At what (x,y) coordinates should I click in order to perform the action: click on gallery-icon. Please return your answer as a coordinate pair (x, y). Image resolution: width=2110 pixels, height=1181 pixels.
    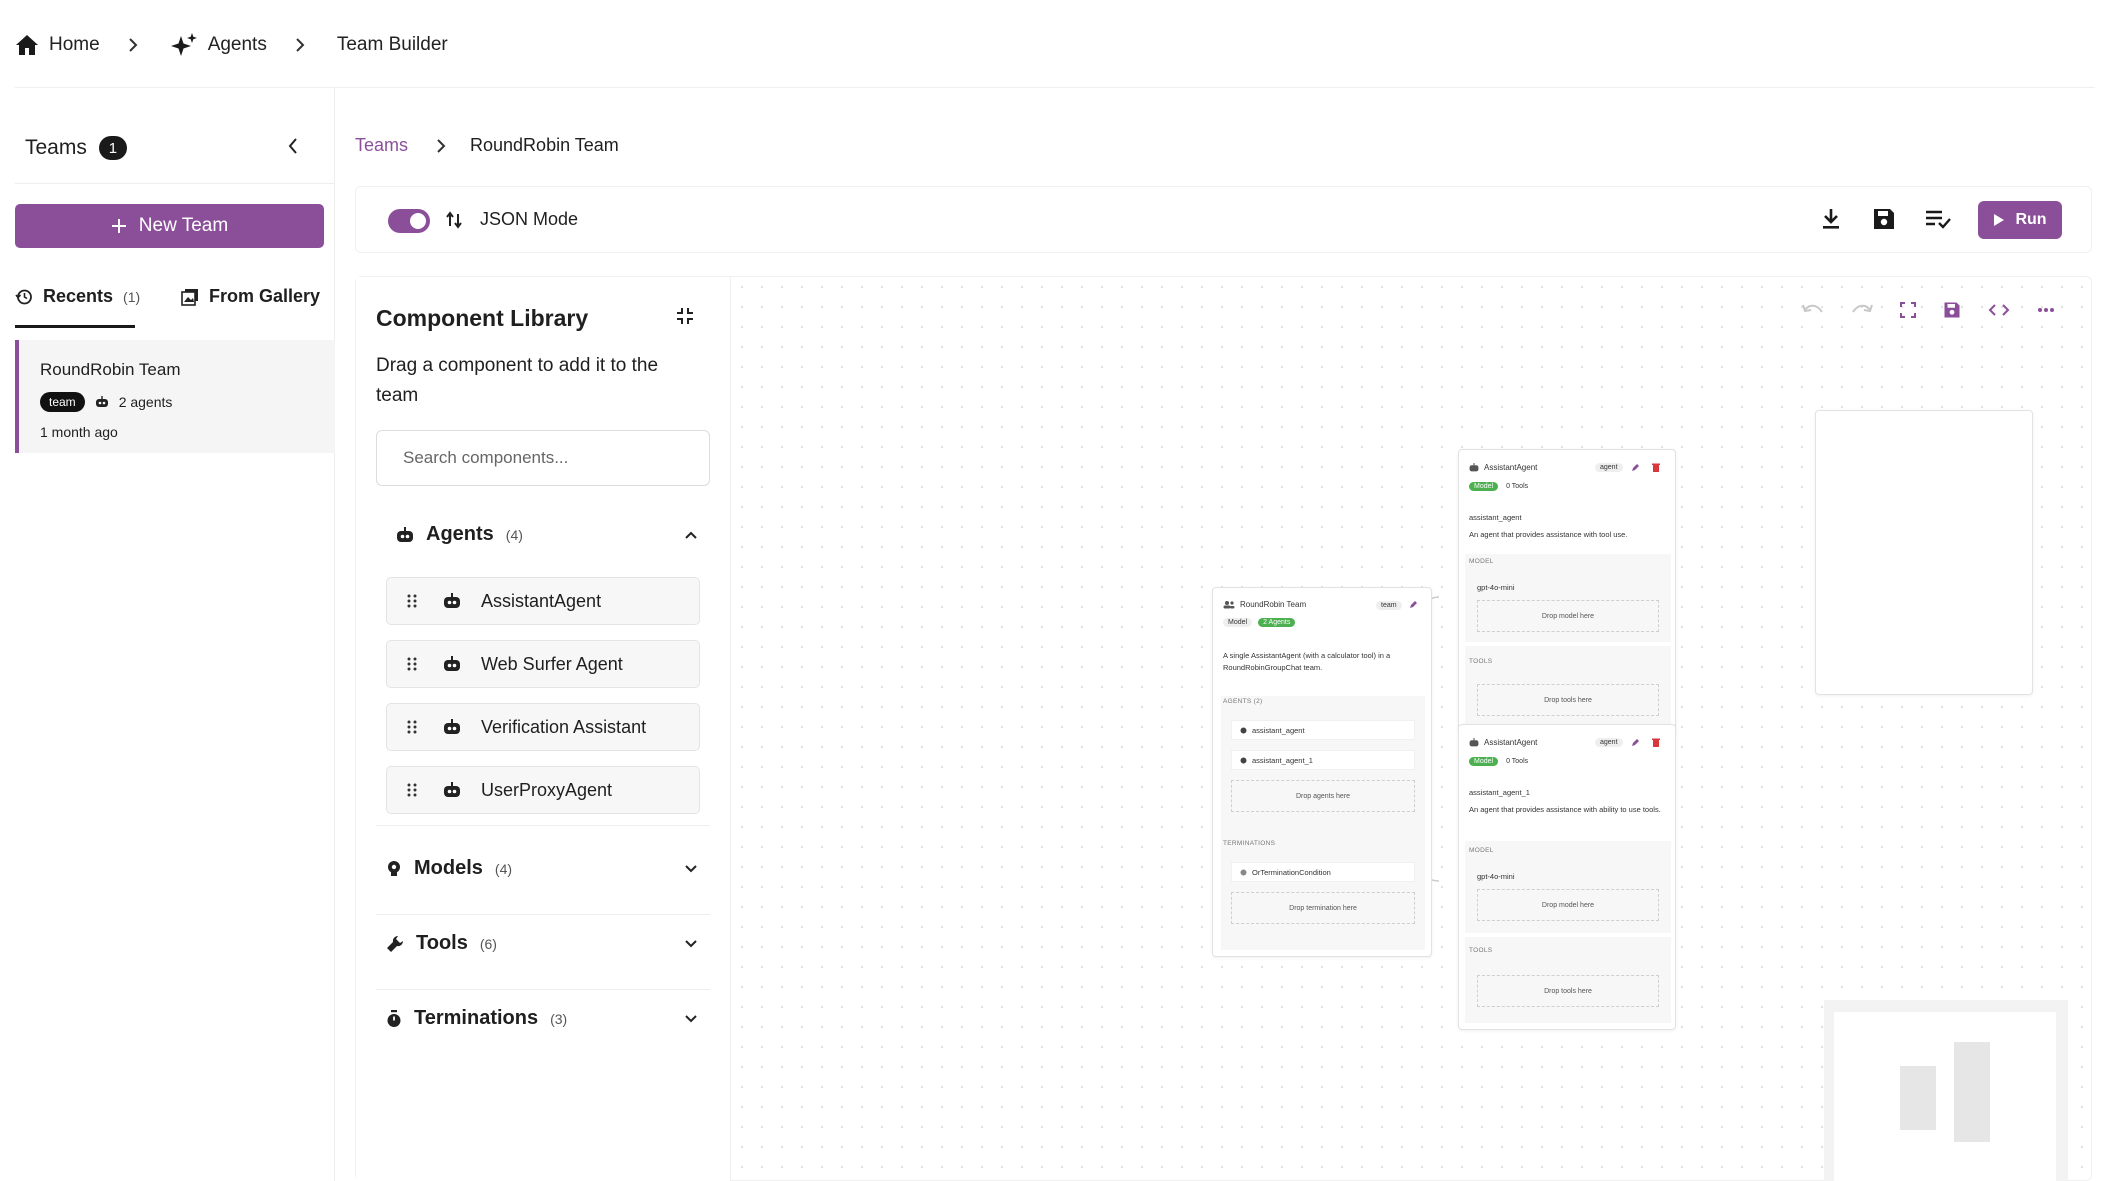
    Looking at the image, I should click on (190, 297).